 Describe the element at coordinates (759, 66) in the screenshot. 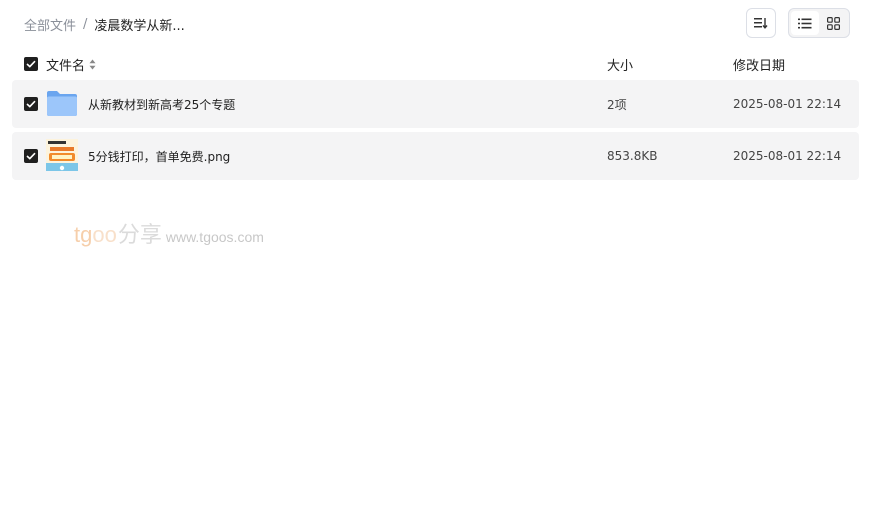

I see `date-column-header: 修改日期` at that location.